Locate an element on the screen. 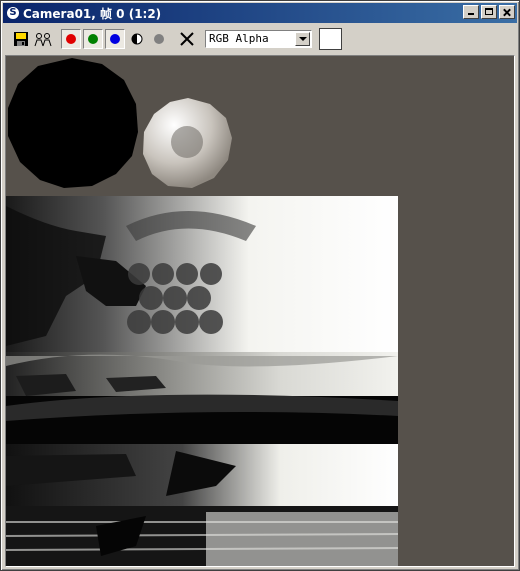 This screenshot has width=520, height=571. blue-dot-icon is located at coordinates (115, 39).